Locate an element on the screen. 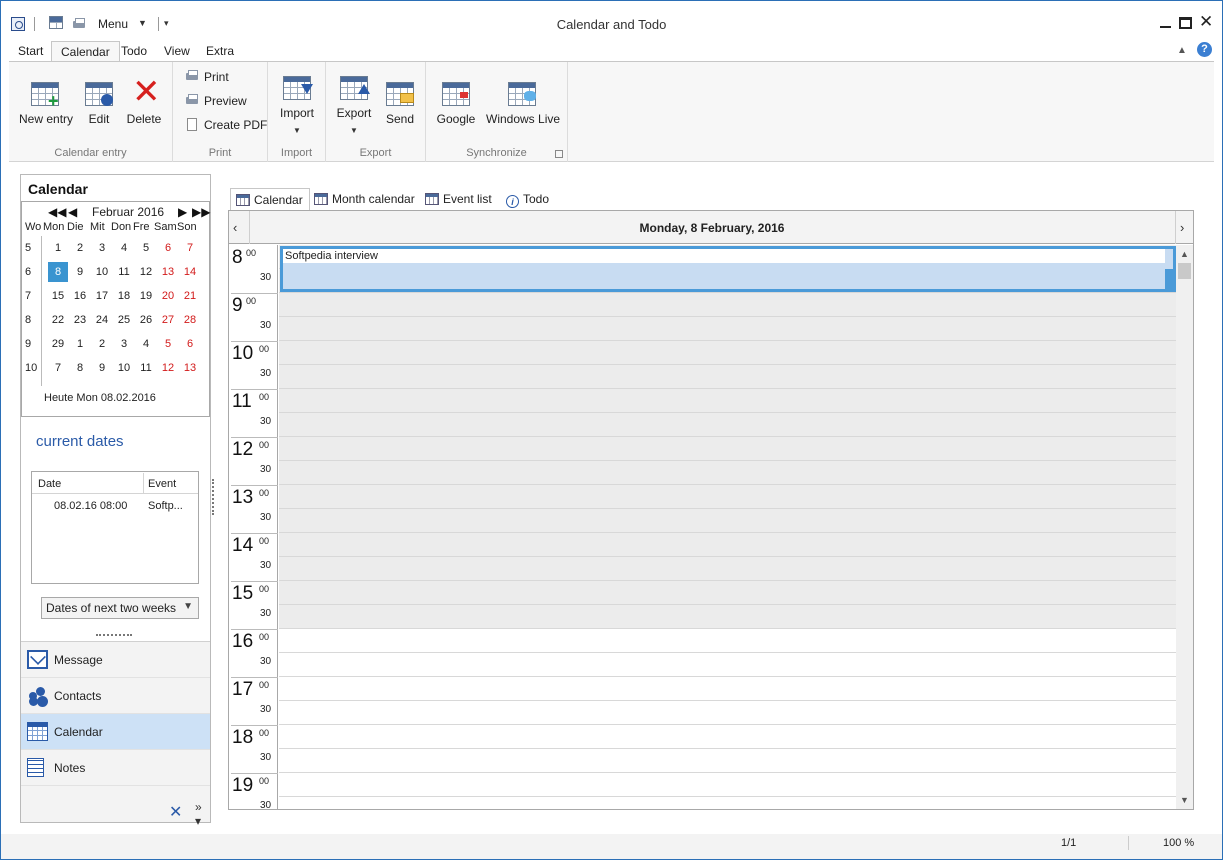 This screenshot has height=860, width=1223. more-options-icon: » ▾ is located at coordinates (198, 814).